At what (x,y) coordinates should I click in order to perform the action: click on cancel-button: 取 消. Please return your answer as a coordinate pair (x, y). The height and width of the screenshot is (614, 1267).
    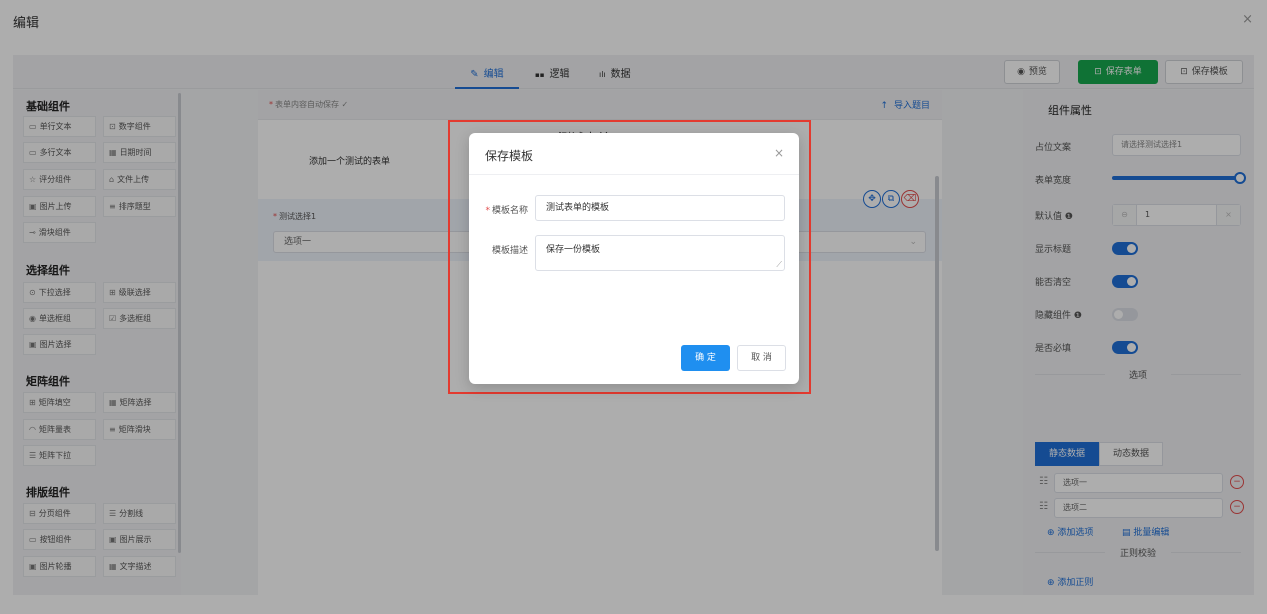
    Looking at the image, I should click on (761, 358).